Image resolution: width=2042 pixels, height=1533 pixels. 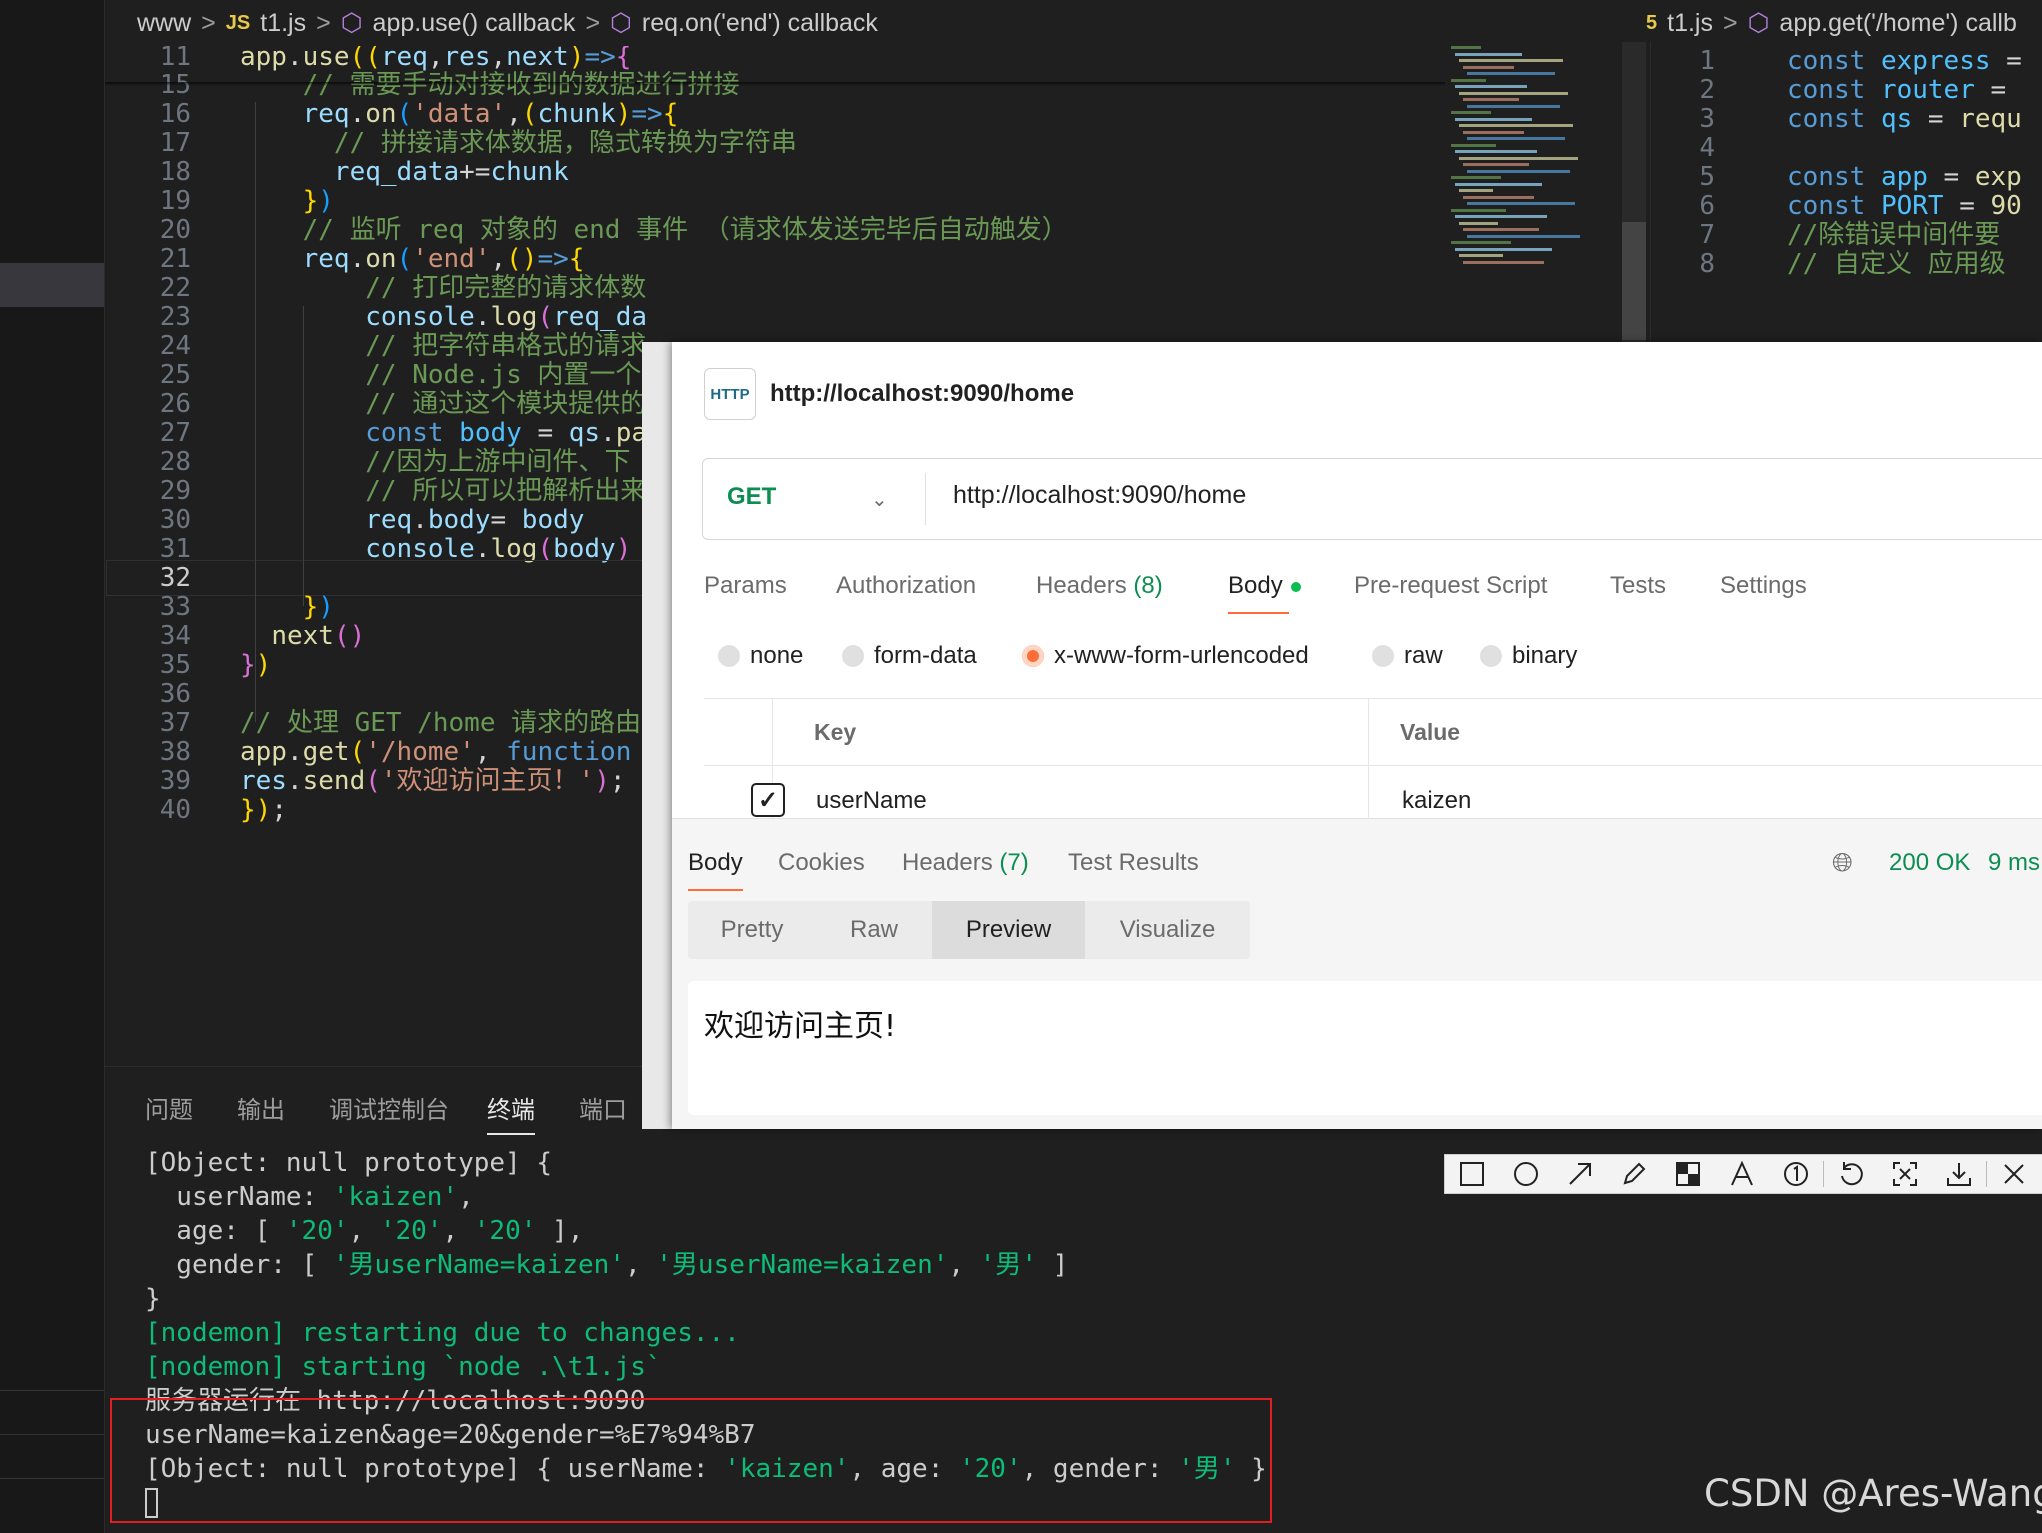 What do you see at coordinates (1580, 1174) in the screenshot?
I see `arrow-icon` at bounding box center [1580, 1174].